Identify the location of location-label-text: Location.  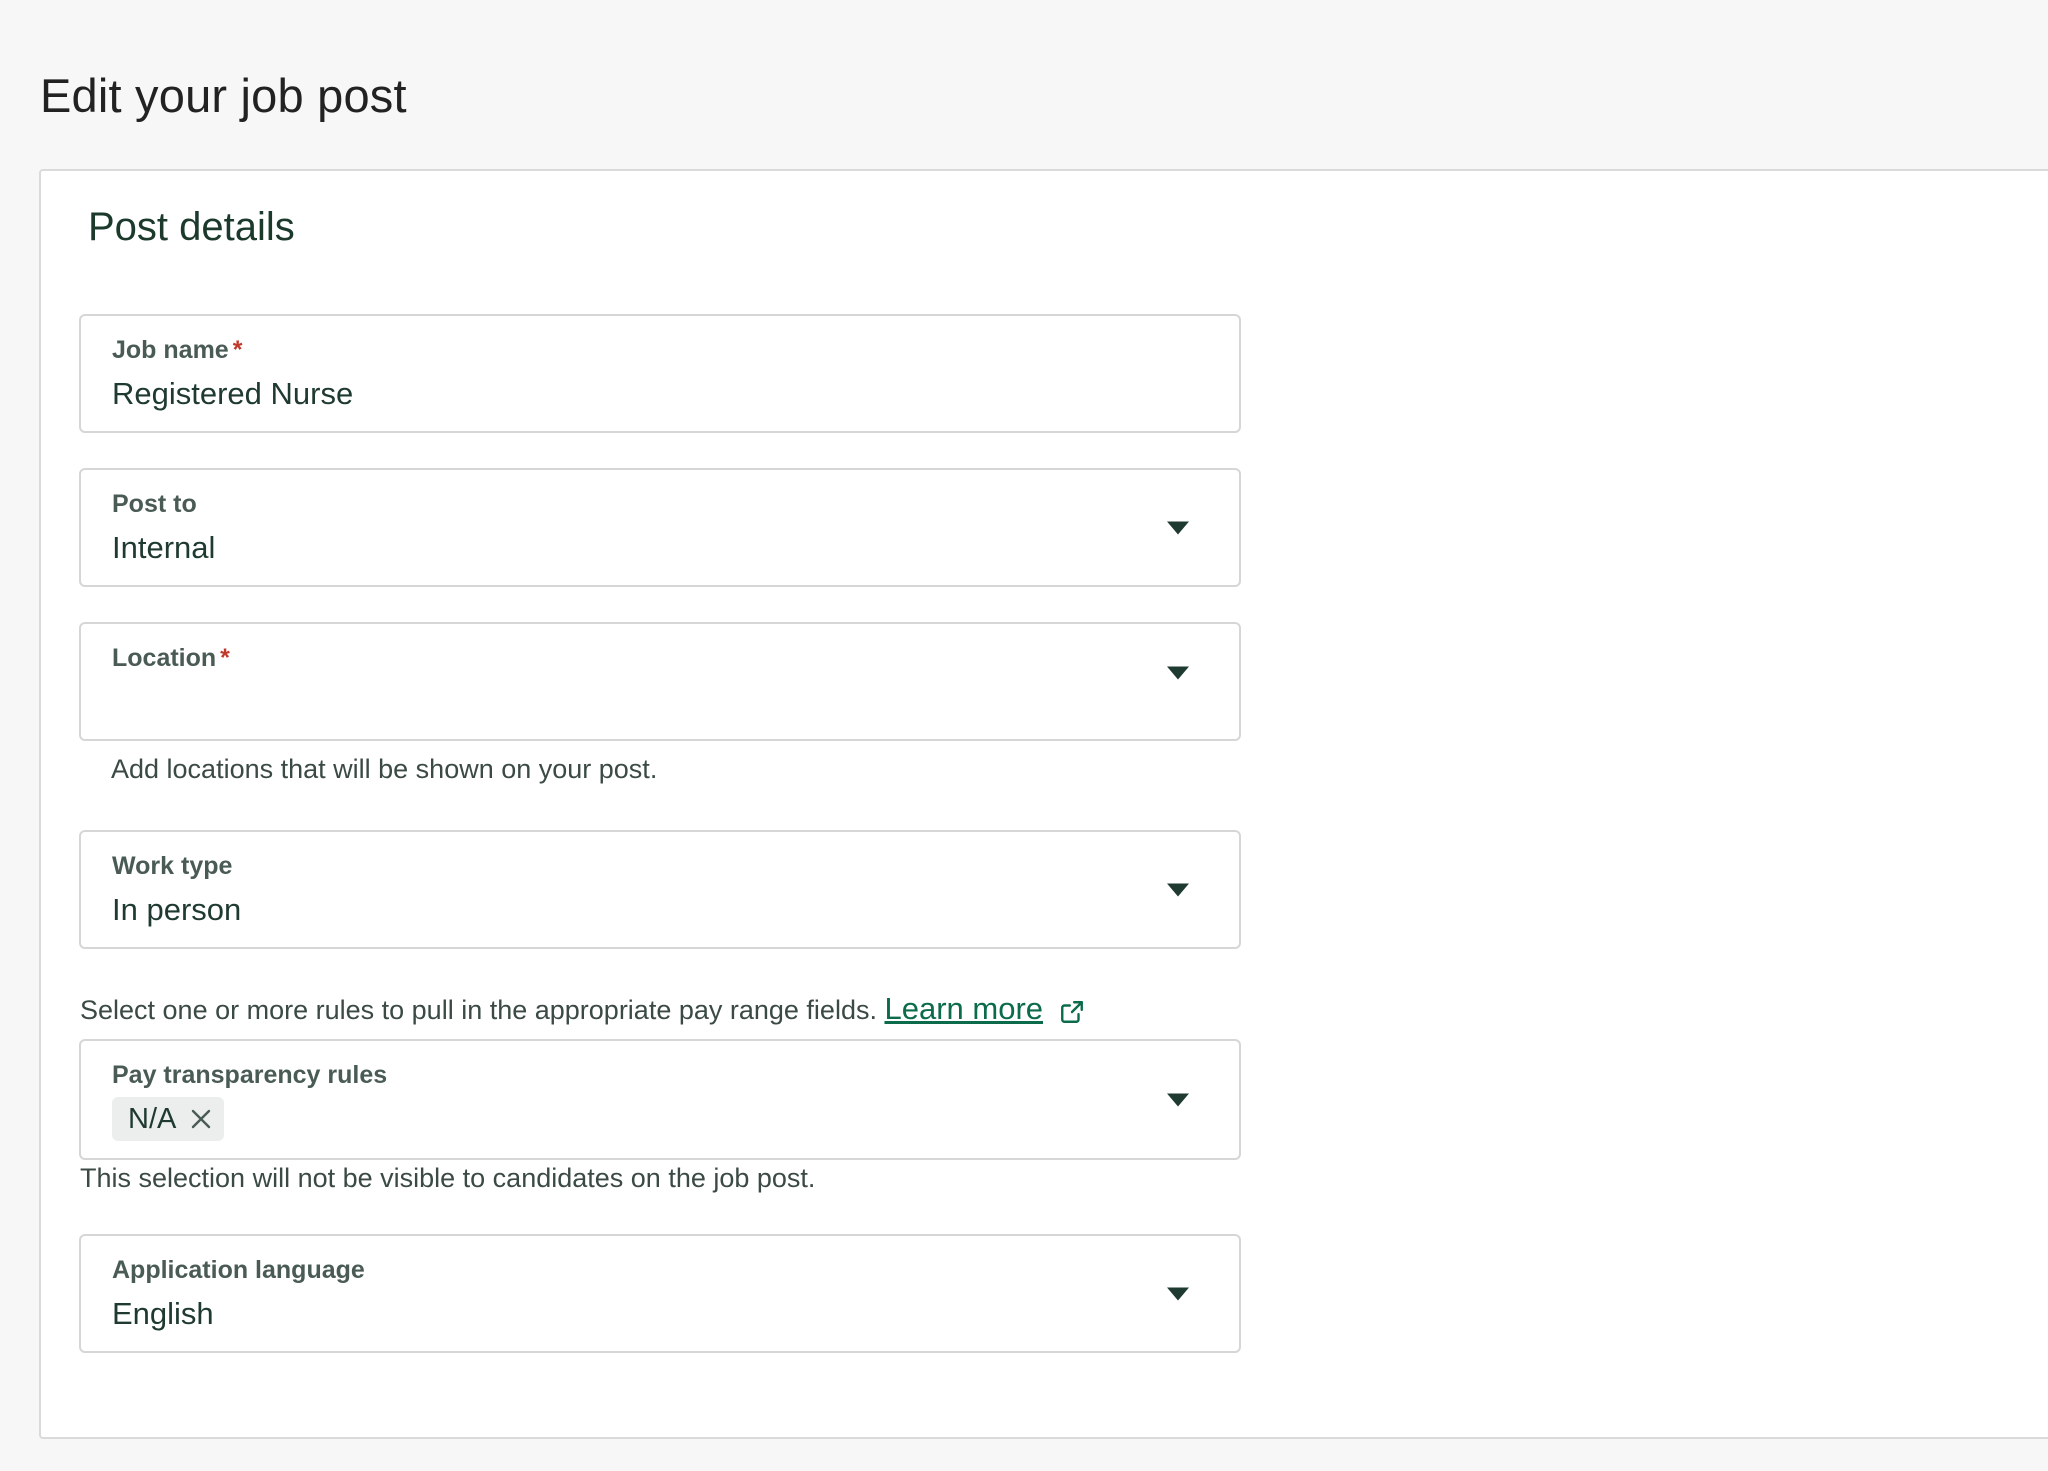
(164, 658).